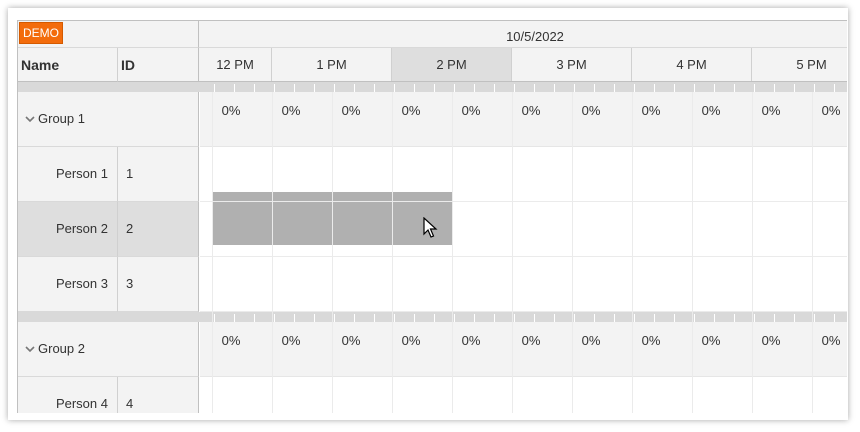 The image size is (860, 432). I want to click on resource-name-cell: Person 4, so click(68, 395).